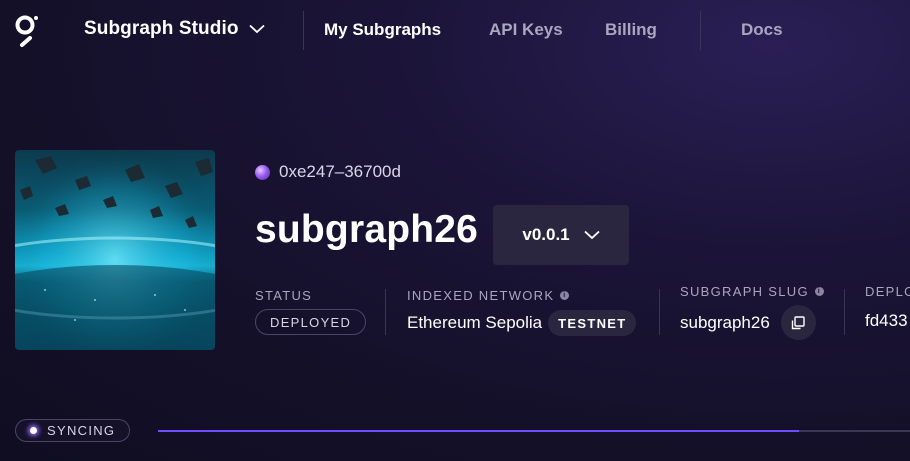 This screenshot has height=461, width=910. Describe the element at coordinates (382, 30) in the screenshot. I see `nav-my-subgraphs: My Subgraphs` at that location.